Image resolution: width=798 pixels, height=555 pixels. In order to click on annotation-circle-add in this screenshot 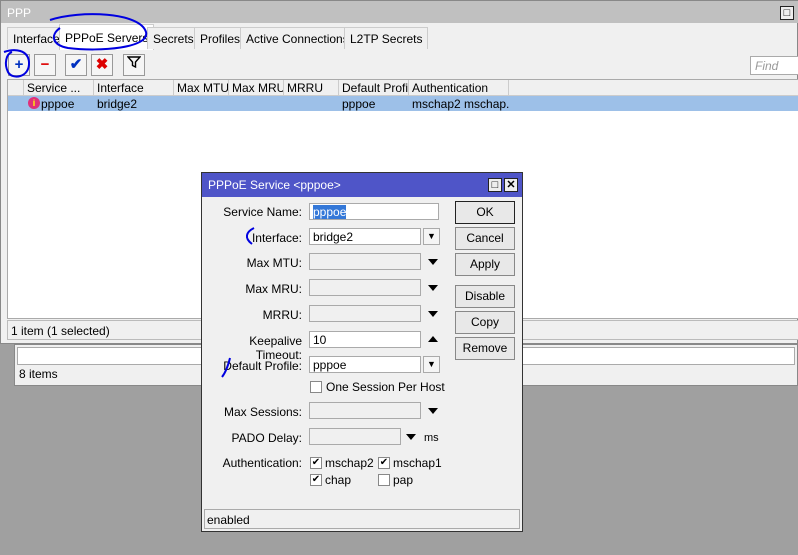, I will do `click(17, 63)`.